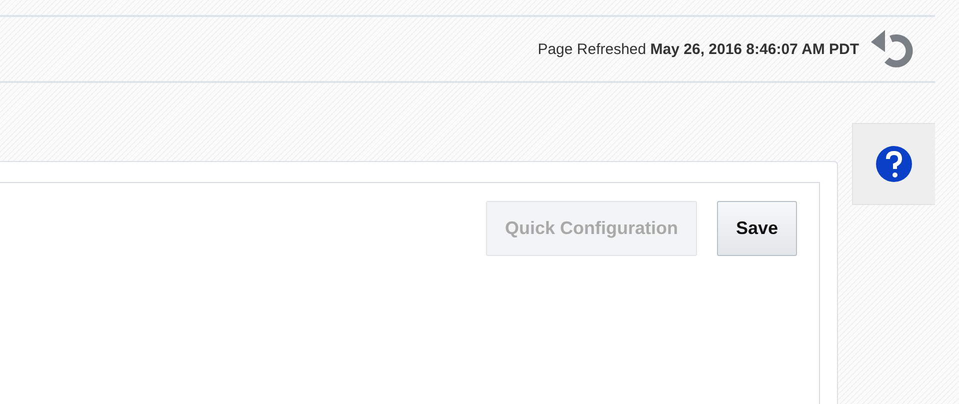 The image size is (959, 404). I want to click on help-tab, so click(893, 164).